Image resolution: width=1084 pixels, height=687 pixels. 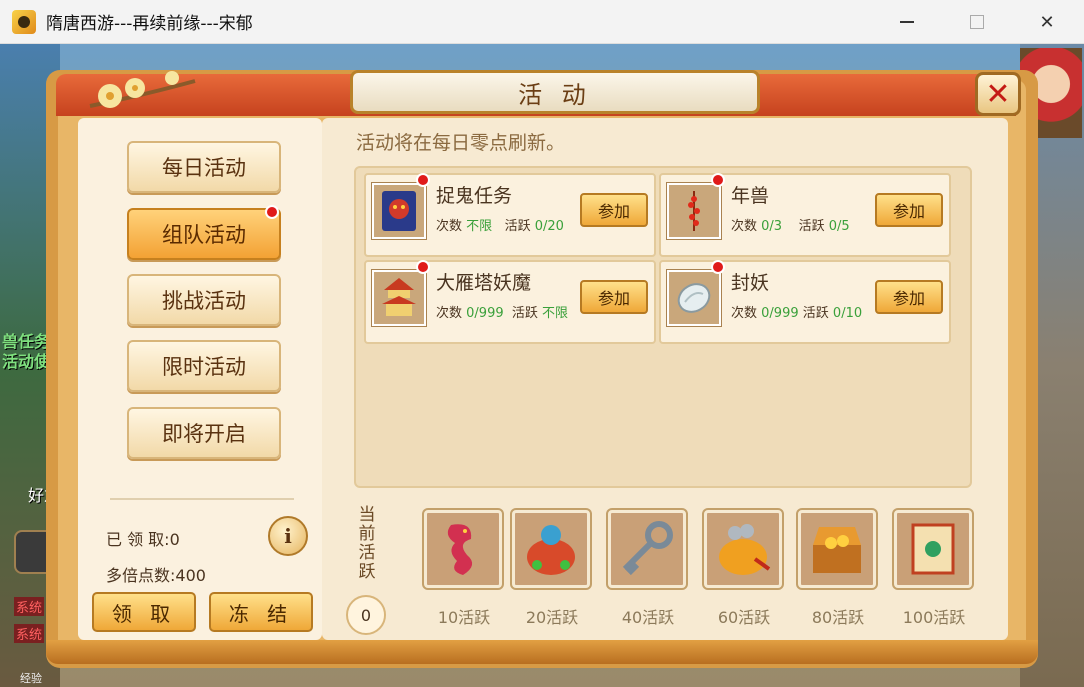 I want to click on silver-stone-icon, so click(x=694, y=298).